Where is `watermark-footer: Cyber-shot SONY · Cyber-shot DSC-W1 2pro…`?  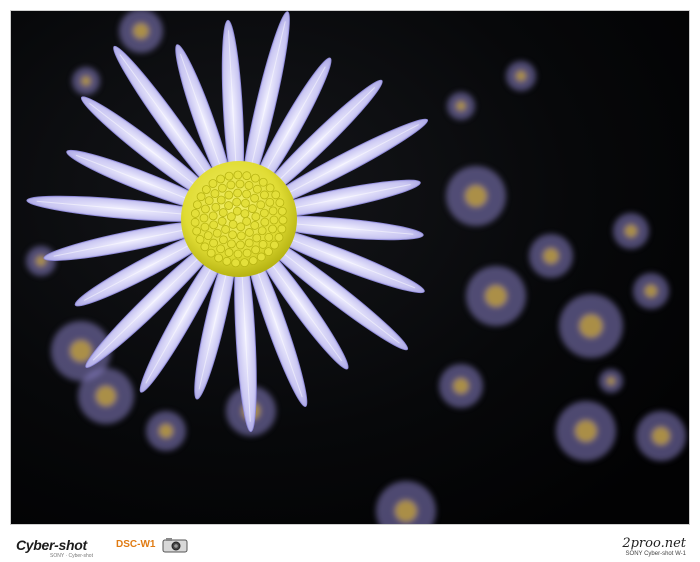 watermark-footer: Cyber-shot SONY · Cyber-shot DSC-W1 2pro… is located at coordinates (350, 546).